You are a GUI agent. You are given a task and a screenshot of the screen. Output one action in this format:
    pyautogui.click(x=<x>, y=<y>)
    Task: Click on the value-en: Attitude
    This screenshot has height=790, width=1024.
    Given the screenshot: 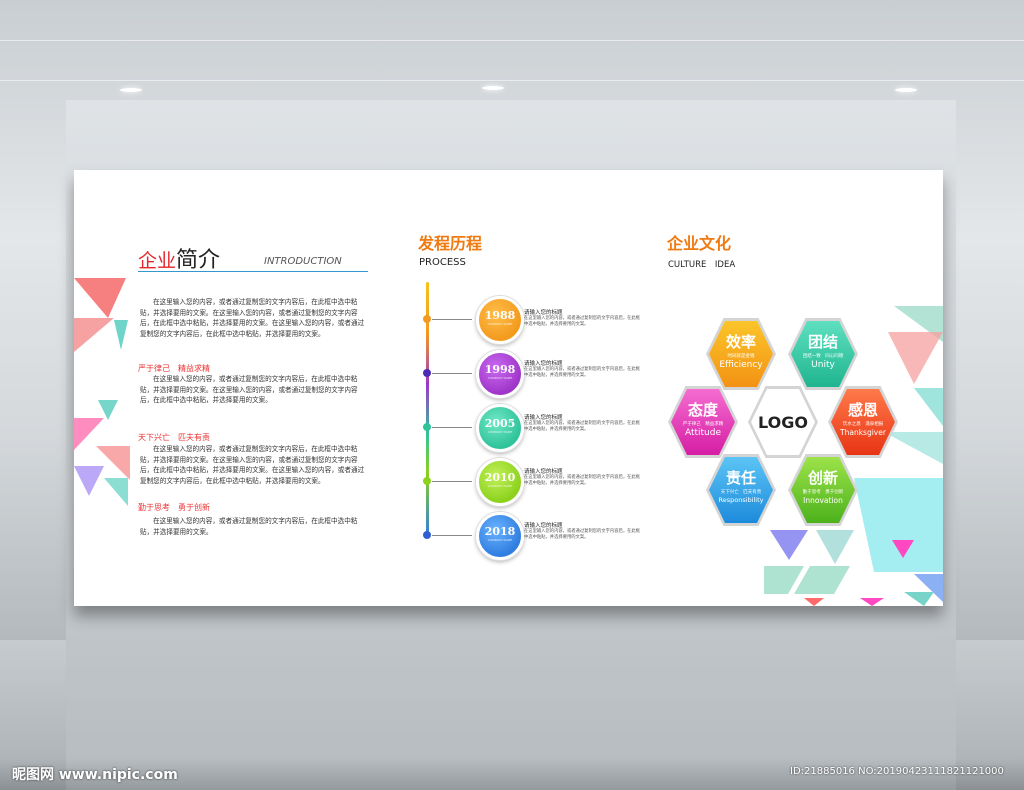 What is the action you would take?
    pyautogui.click(x=703, y=433)
    